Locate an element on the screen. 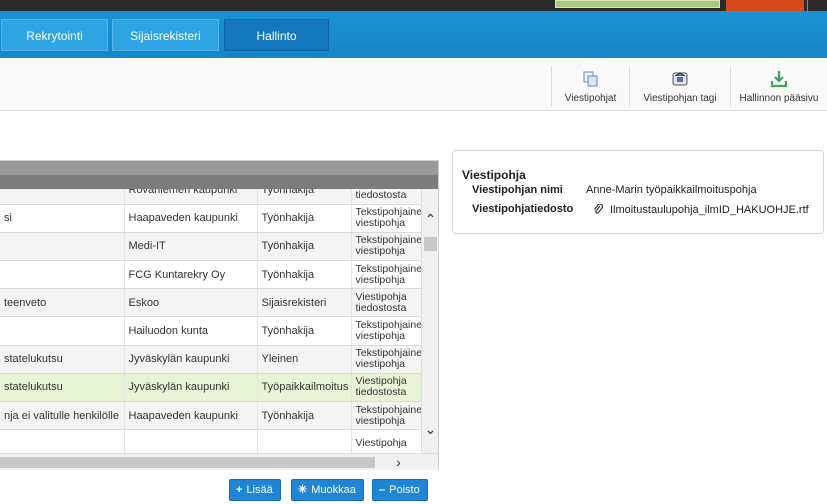 This screenshot has height=504, width=827. viestipohjat-button: Viestipohjat is located at coordinates (590, 86).